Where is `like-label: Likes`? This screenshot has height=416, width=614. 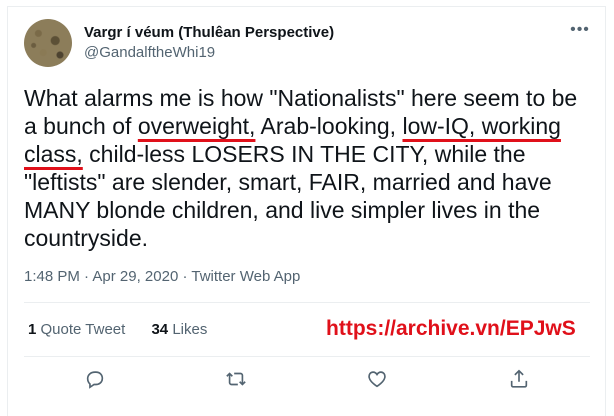 like-label: Likes is located at coordinates (190, 329).